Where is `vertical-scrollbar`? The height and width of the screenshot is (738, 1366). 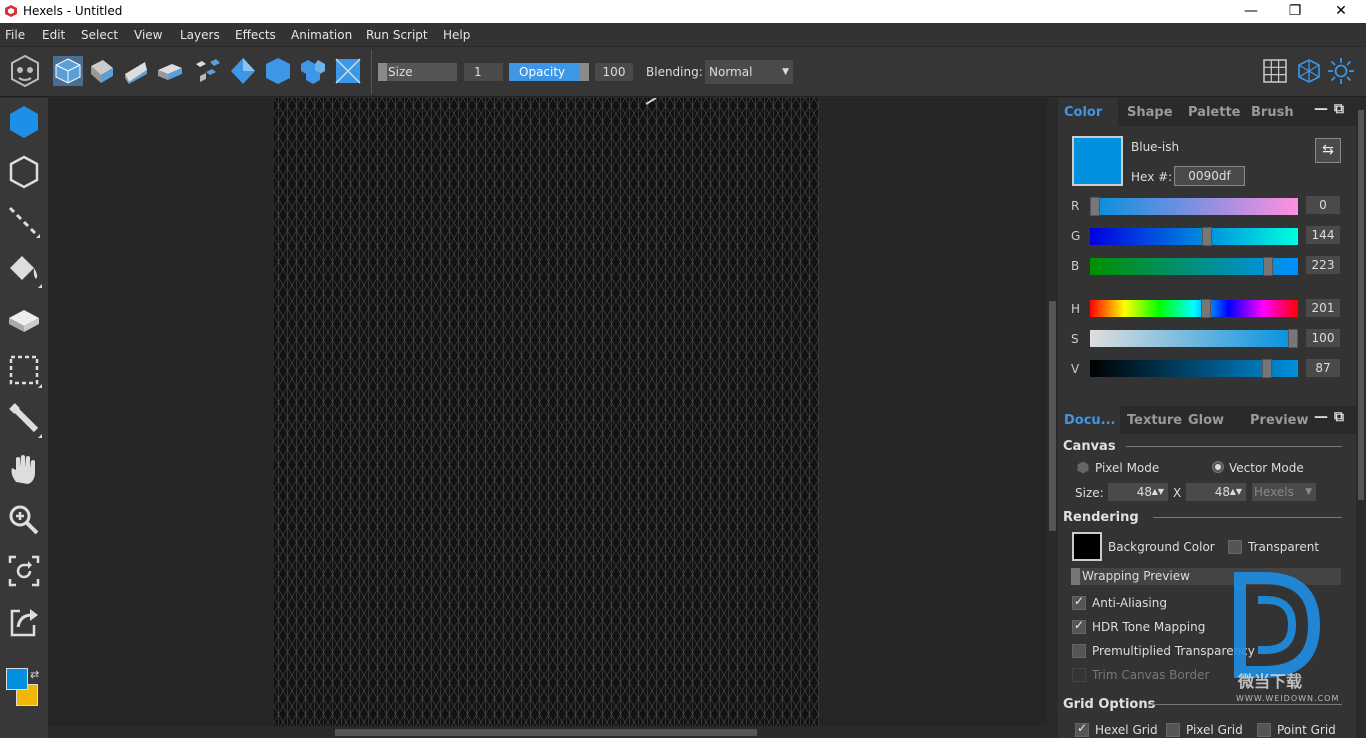
vertical-scrollbar is located at coordinates (1052, 418).